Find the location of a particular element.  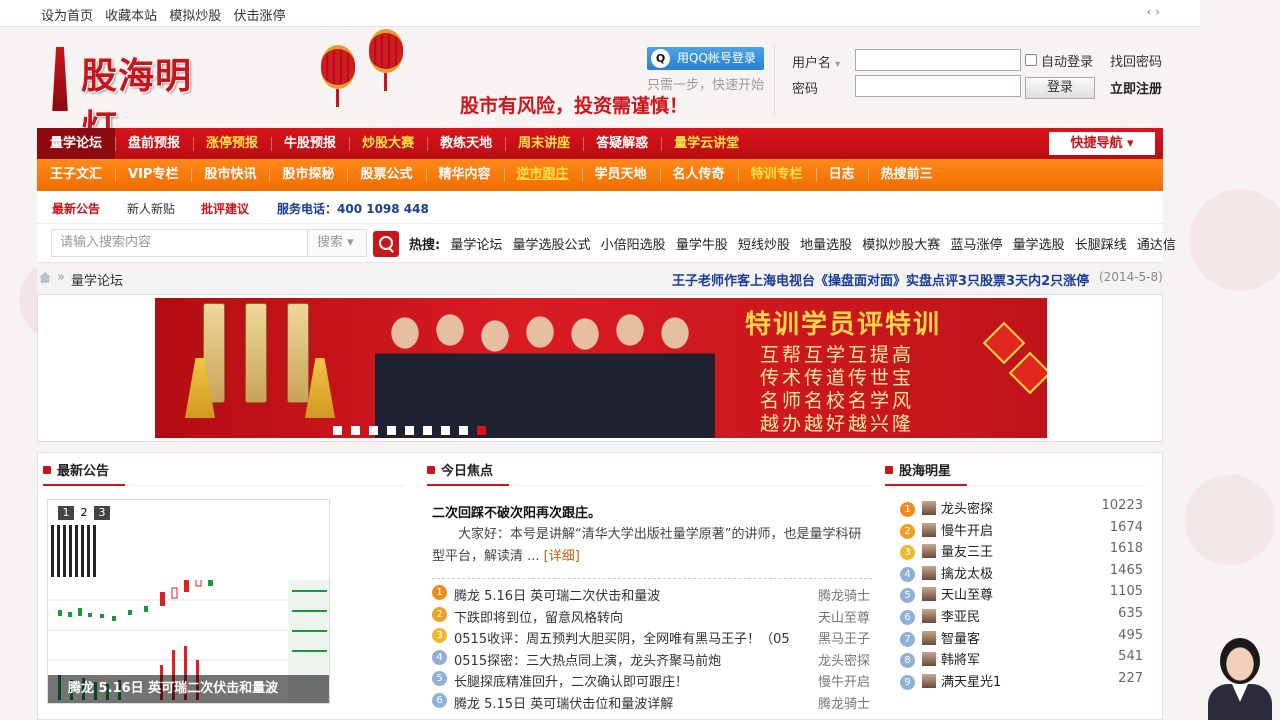

nav-item-essence: 精华内容 is located at coordinates (464, 175).